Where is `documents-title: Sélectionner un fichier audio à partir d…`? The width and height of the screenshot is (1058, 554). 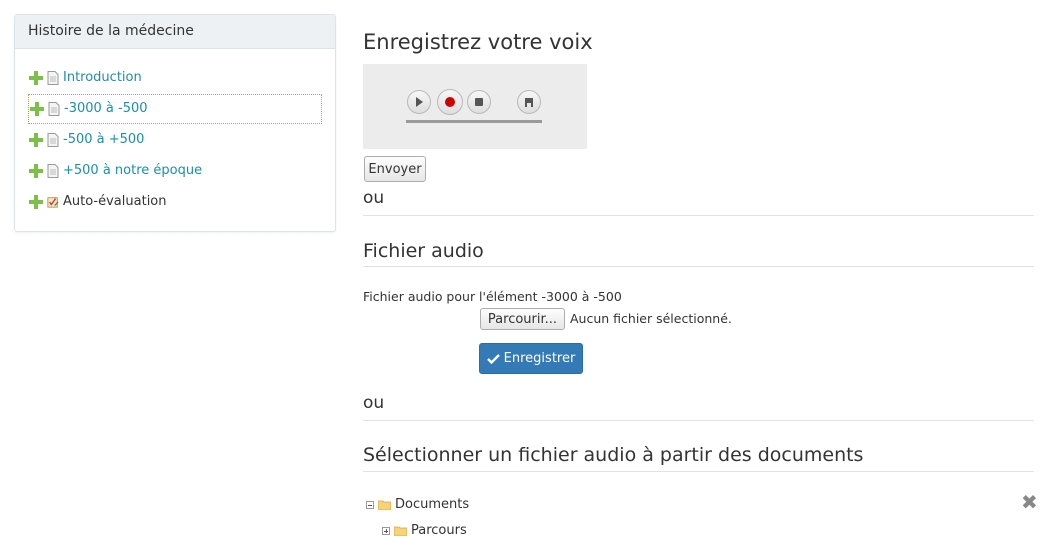 documents-title: Sélectionner un fichier audio à partir d… is located at coordinates (613, 455).